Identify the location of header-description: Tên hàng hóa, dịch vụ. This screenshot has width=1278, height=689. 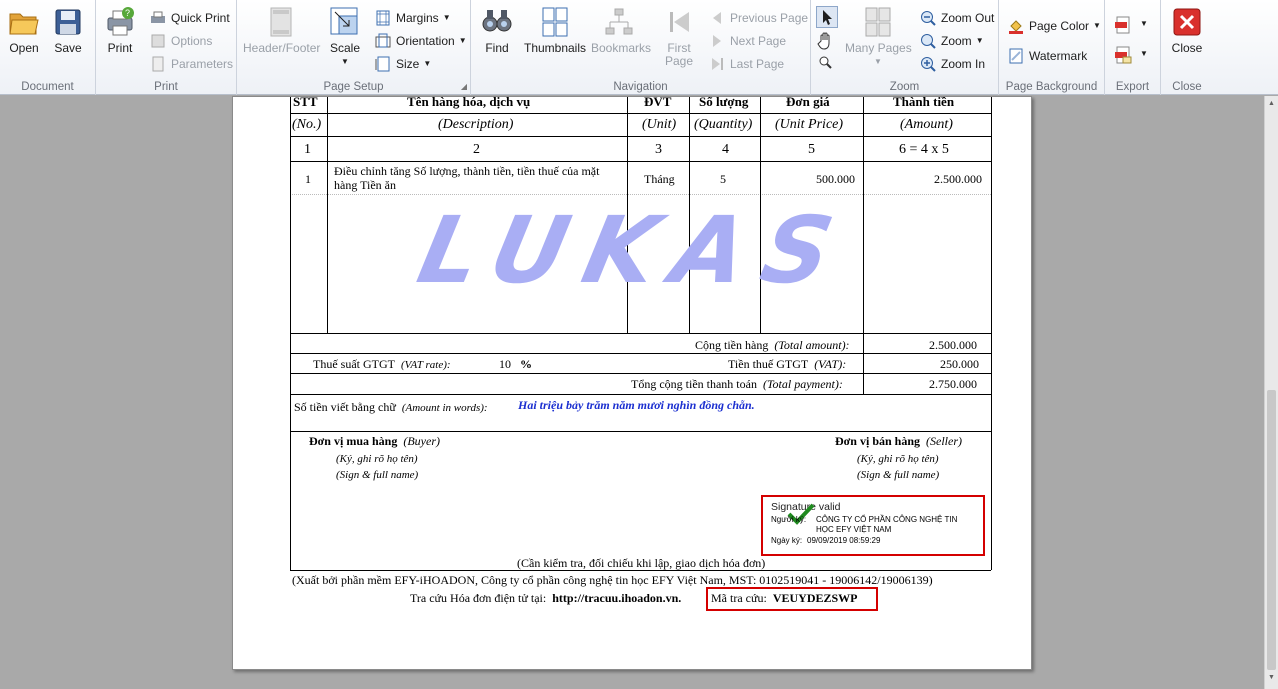
(469, 102).